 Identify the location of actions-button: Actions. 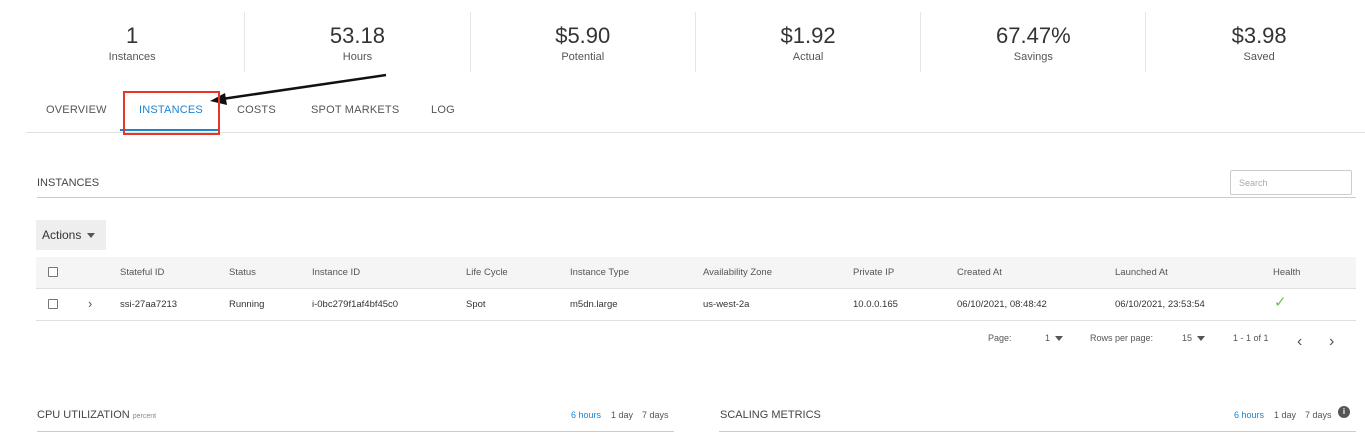
(71, 235).